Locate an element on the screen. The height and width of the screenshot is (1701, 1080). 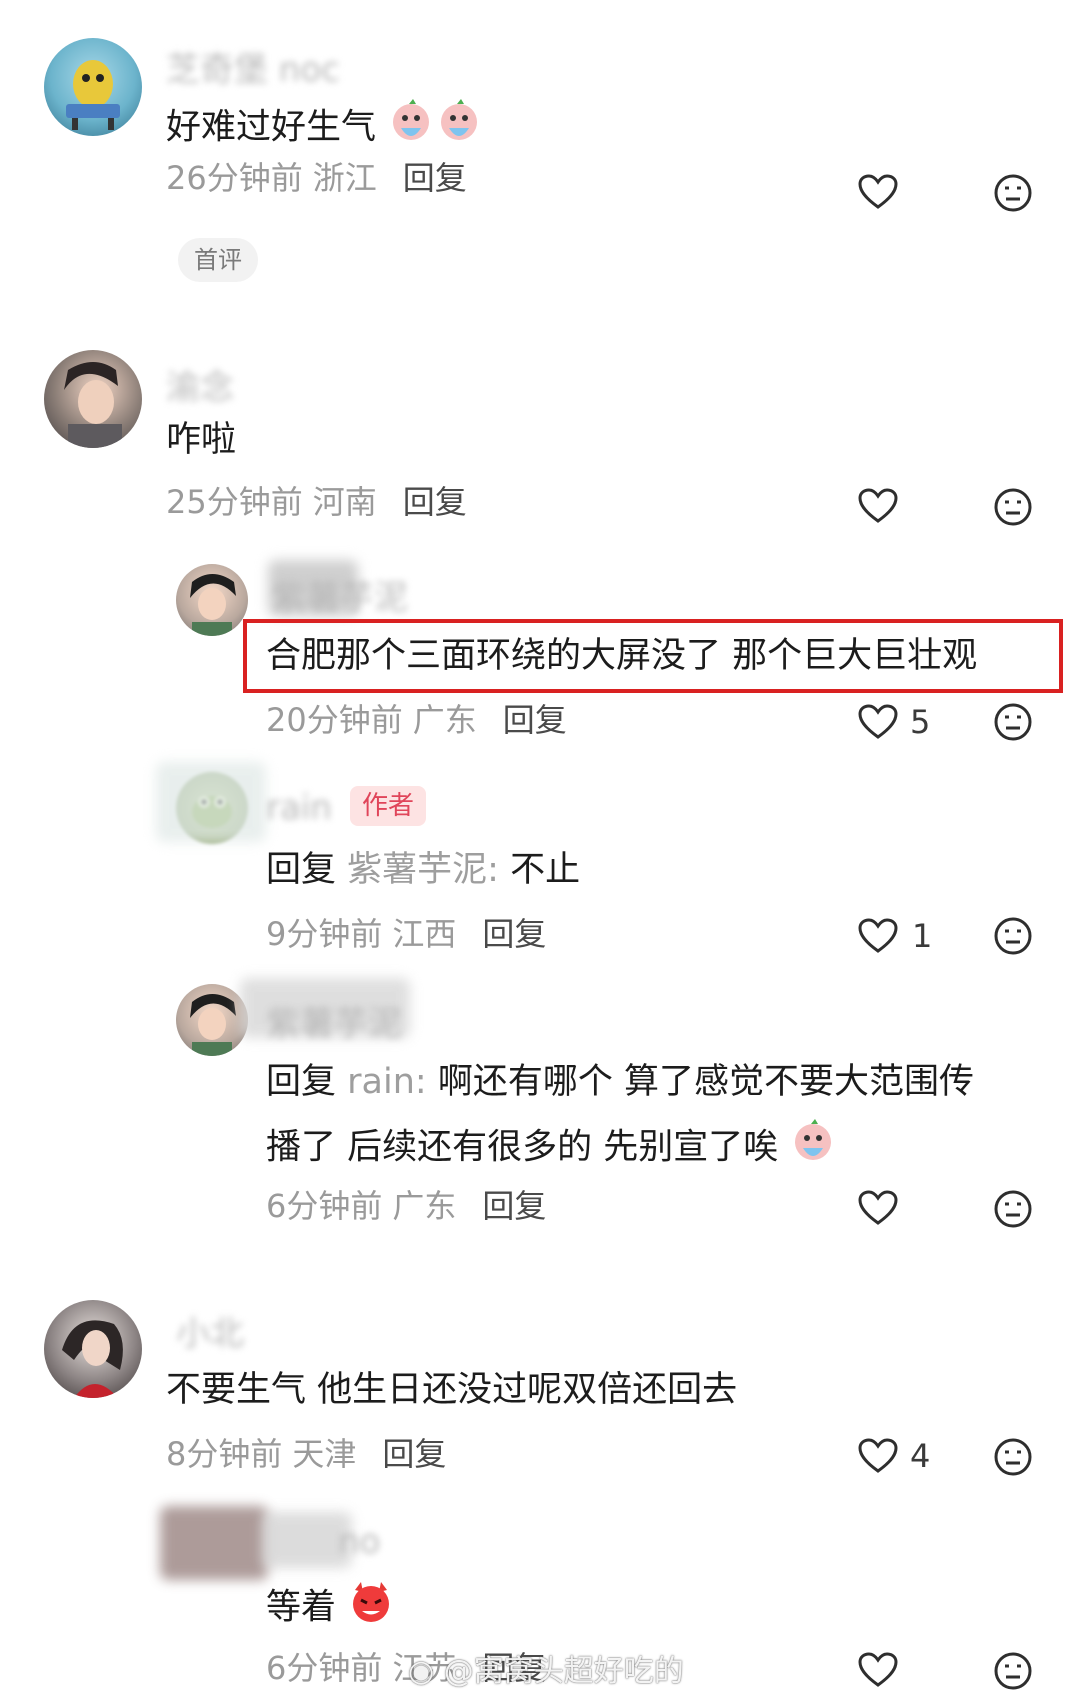
watermark-text: @窝窝头超好吃的 is located at coordinates (563, 1671).